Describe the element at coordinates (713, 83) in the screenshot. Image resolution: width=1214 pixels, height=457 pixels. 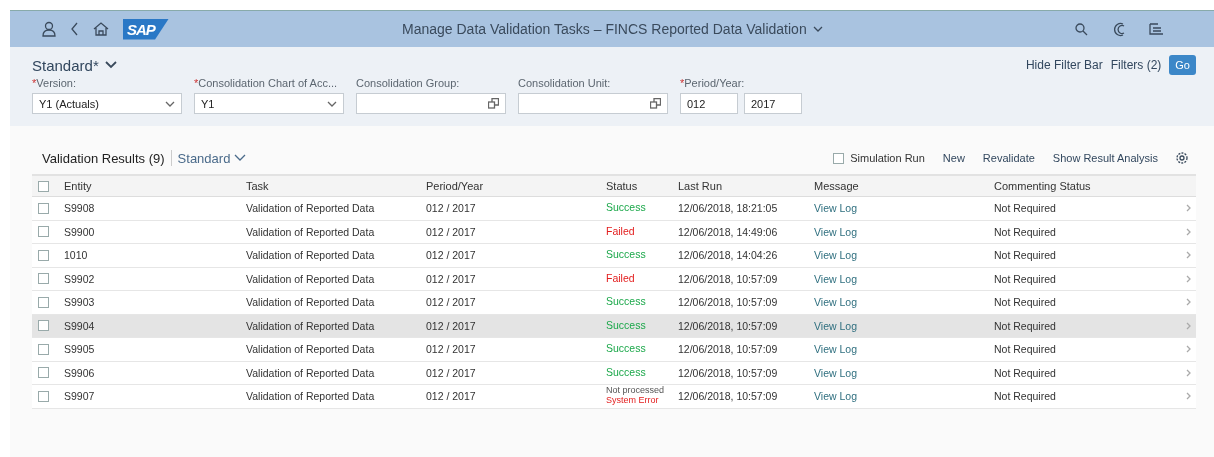
I see `field-label: *Period/Year:` at that location.